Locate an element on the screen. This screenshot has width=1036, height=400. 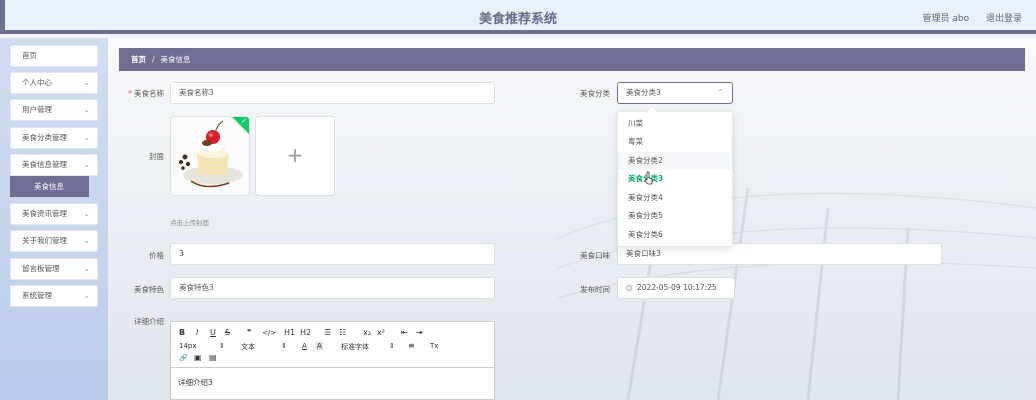
font-size-arrow-icon: ⇕ is located at coordinates (222, 346).